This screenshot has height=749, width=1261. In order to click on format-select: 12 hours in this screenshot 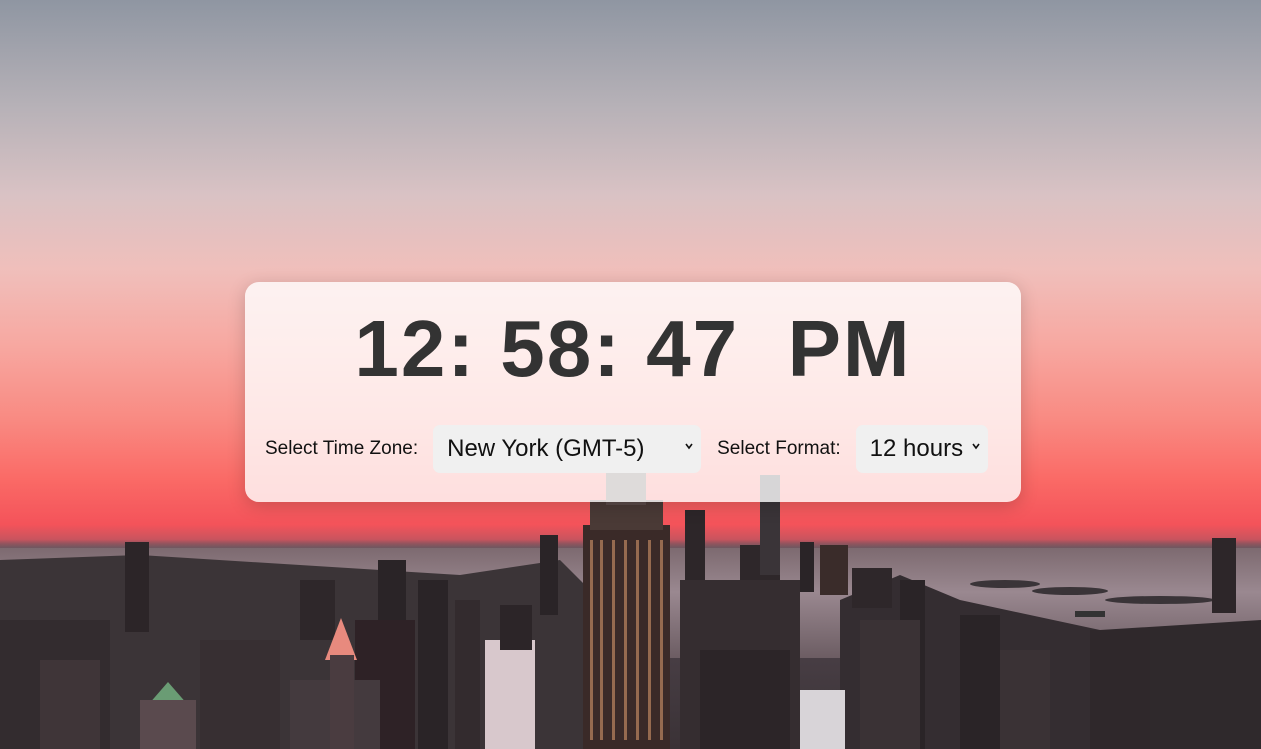, I will do `click(921, 449)`.